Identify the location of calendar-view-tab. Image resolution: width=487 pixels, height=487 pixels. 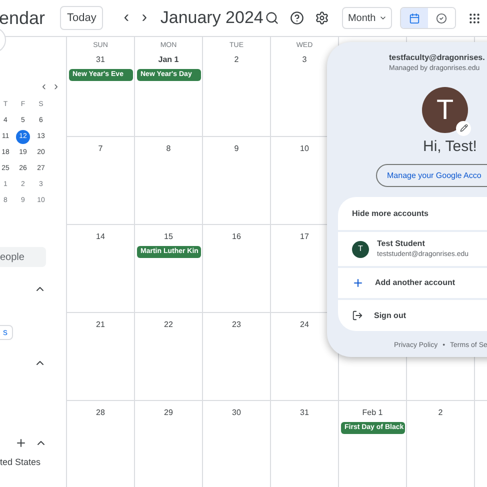
(414, 18).